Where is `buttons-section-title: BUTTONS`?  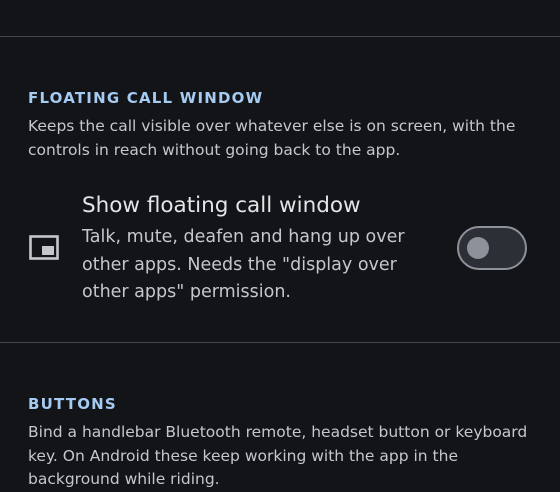 buttons-section-title: BUTTONS is located at coordinates (72, 404).